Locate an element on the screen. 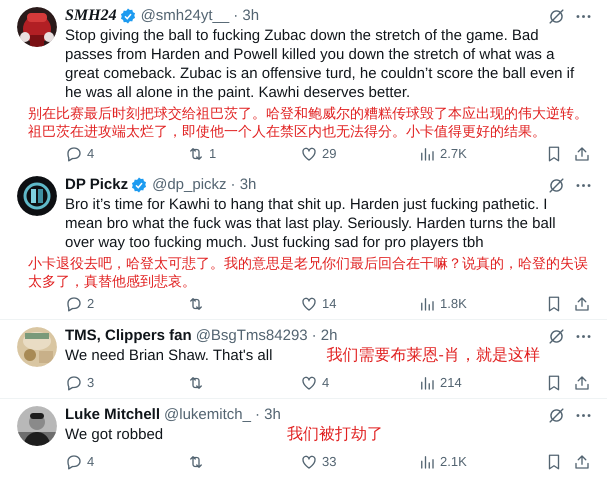  translation-text: 我们被打劫了 is located at coordinates (335, 434).